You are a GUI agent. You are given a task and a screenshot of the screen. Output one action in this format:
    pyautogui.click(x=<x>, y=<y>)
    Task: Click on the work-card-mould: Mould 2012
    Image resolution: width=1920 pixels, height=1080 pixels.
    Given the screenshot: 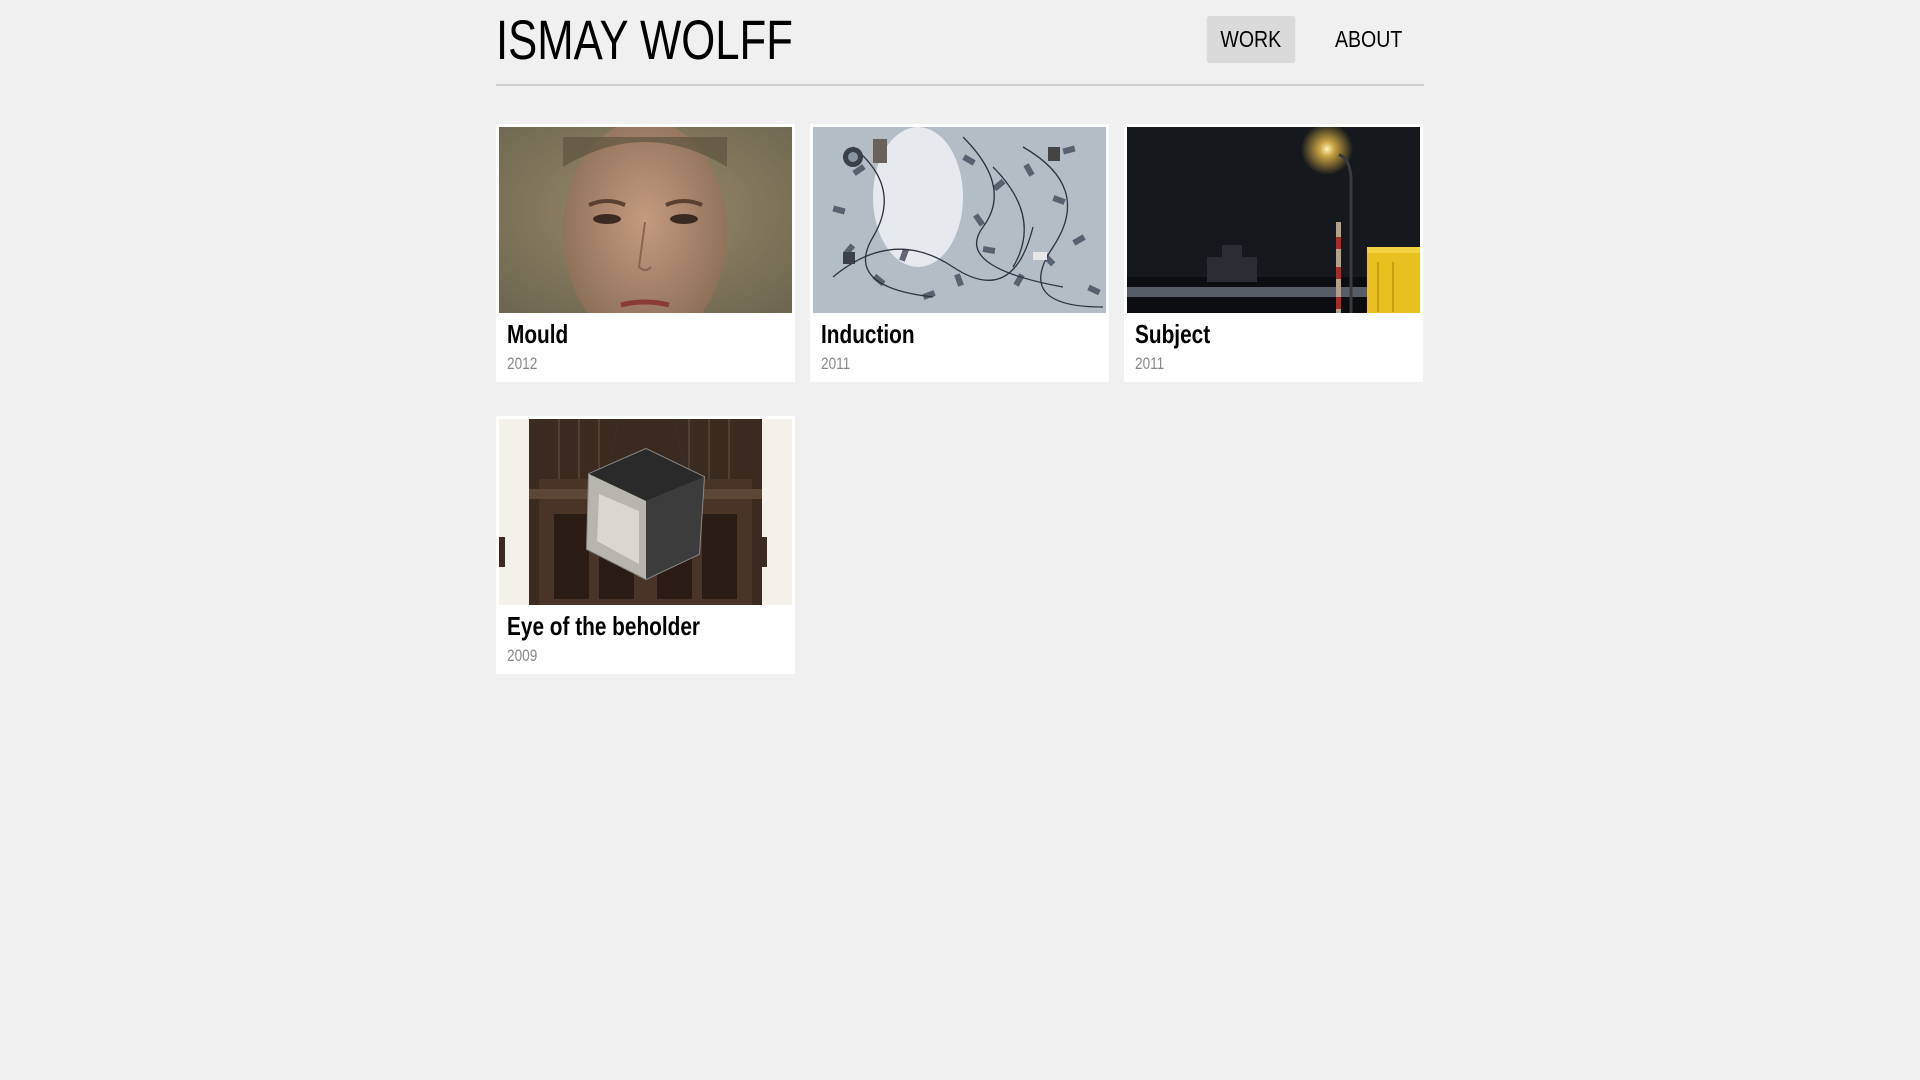 What is the action you would take?
    pyautogui.click(x=645, y=253)
    